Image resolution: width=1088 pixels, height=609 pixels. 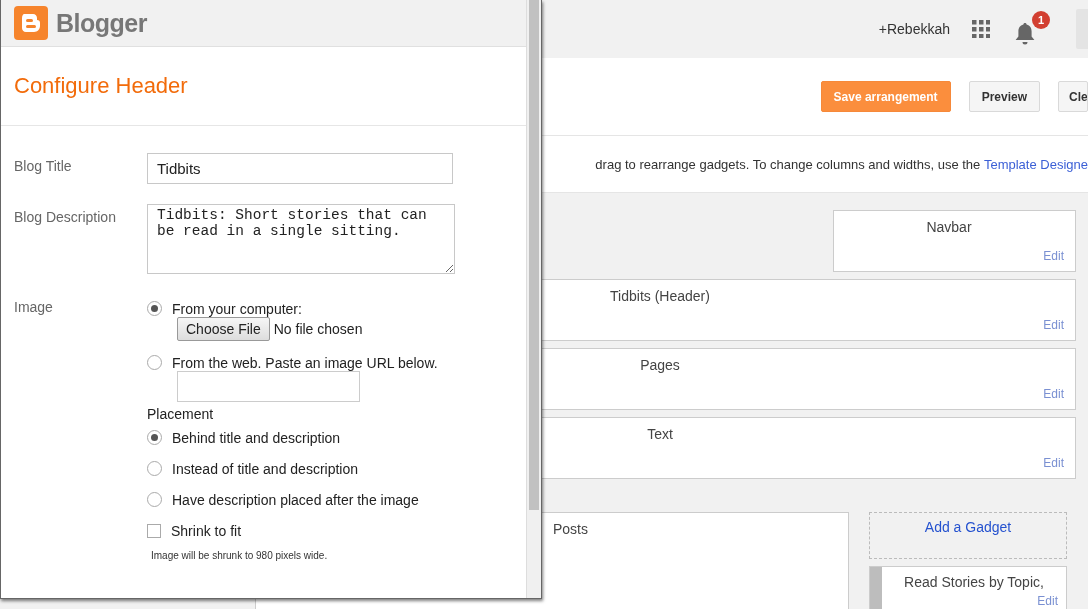 What do you see at coordinates (660, 365) in the screenshot?
I see `gadget-title: Pages` at bounding box center [660, 365].